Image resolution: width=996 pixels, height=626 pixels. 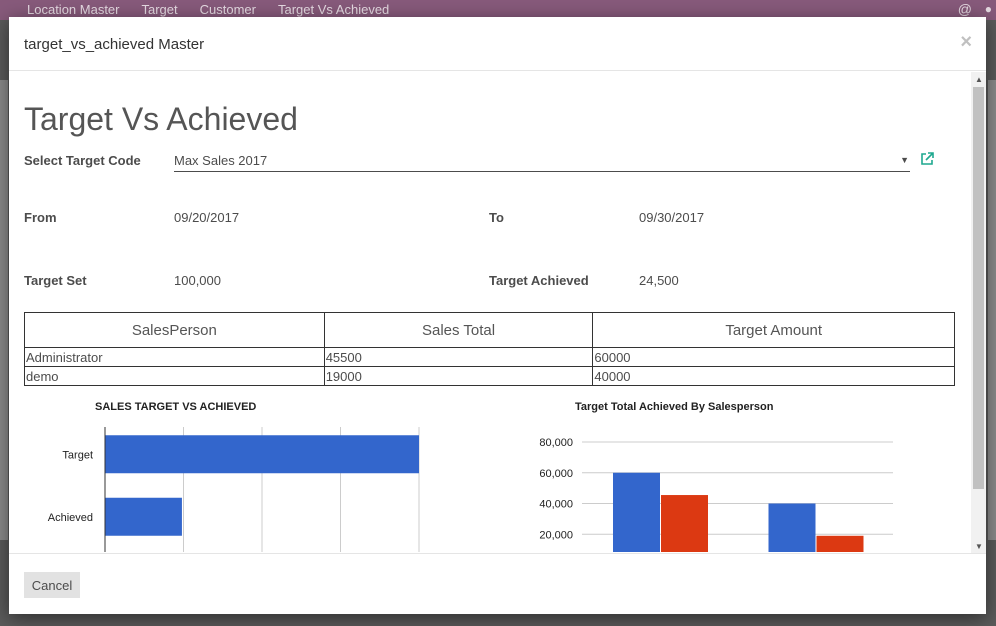 I want to click on from-label: From, so click(x=40, y=217).